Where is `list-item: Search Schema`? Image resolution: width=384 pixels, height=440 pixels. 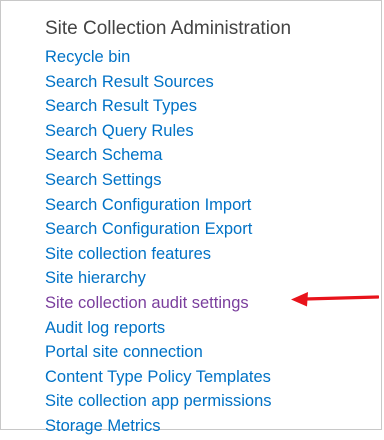 list-item: Search Schema is located at coordinates (210, 155).